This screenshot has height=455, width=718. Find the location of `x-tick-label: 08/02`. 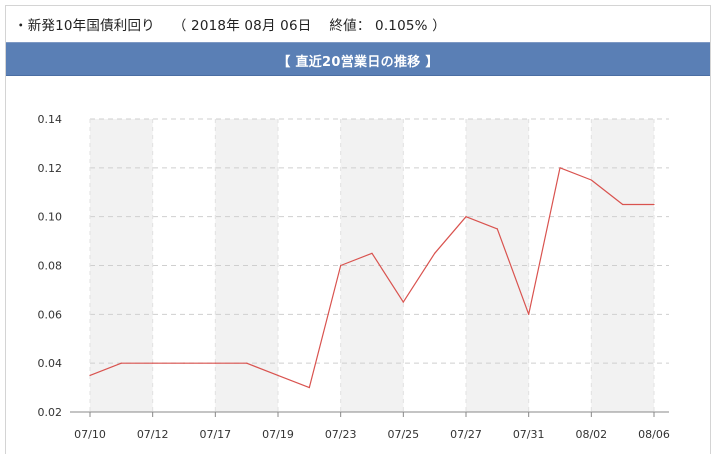

x-tick-label: 08/02 is located at coordinates (591, 434).